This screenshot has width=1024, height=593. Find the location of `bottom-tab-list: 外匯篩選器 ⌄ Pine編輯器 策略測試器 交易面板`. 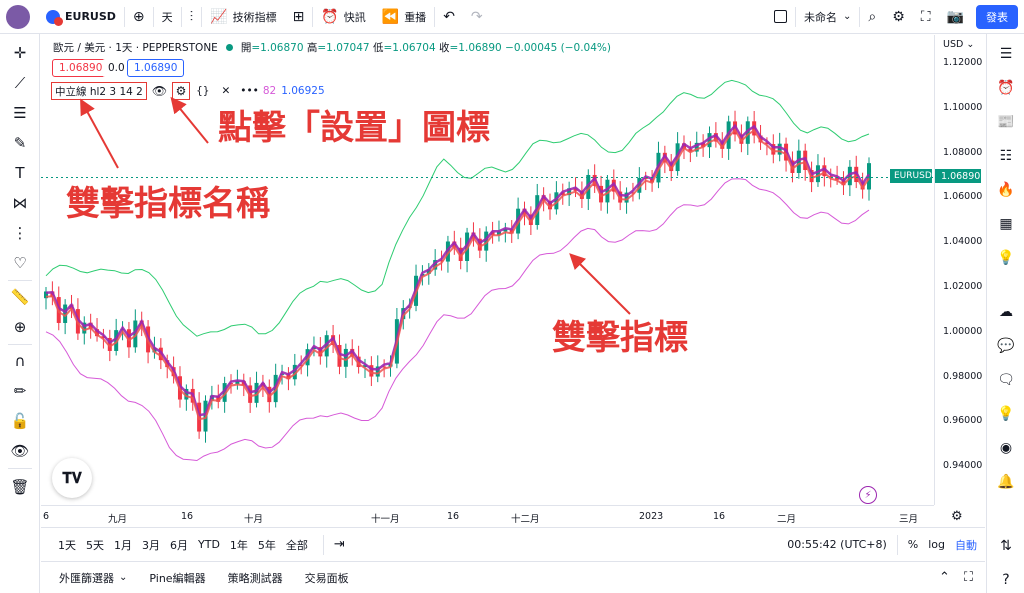

bottom-tab-list: 外匯篩選器 ⌄ Pine編輯器 策略測試器 交易面板 is located at coordinates (206, 578).